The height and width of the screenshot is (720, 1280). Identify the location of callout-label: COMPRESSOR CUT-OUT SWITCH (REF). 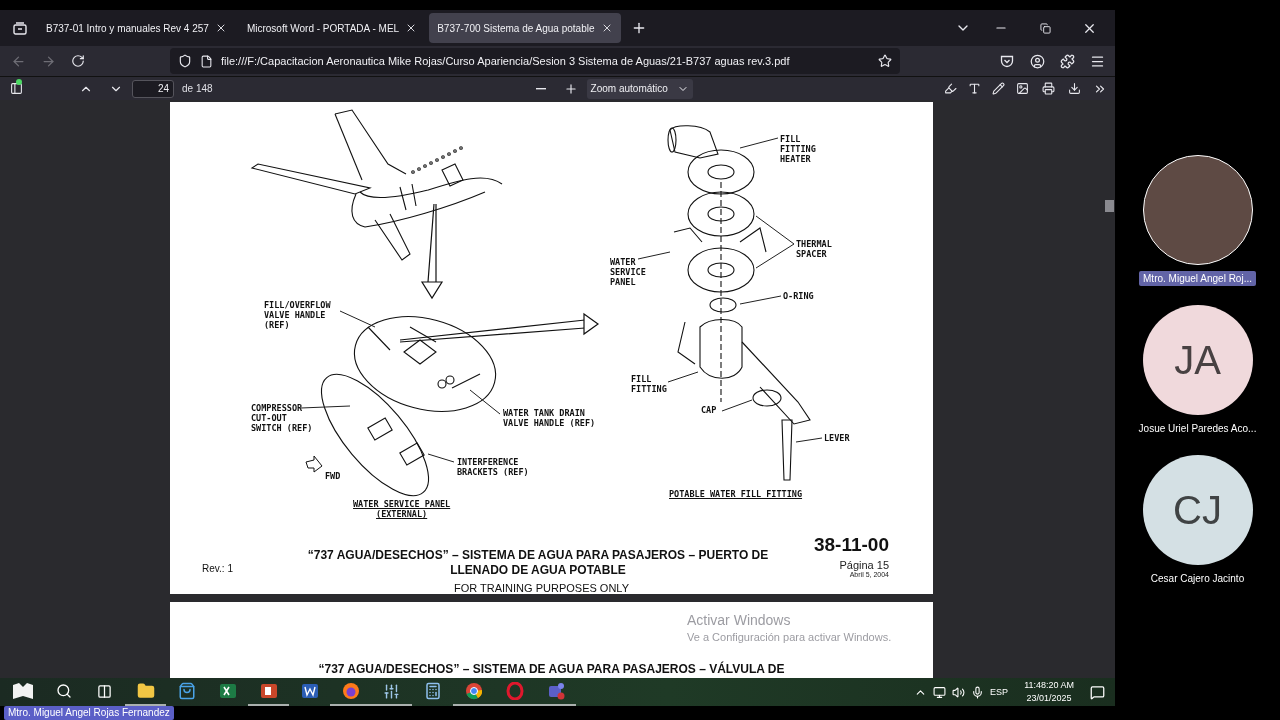
(282, 418).